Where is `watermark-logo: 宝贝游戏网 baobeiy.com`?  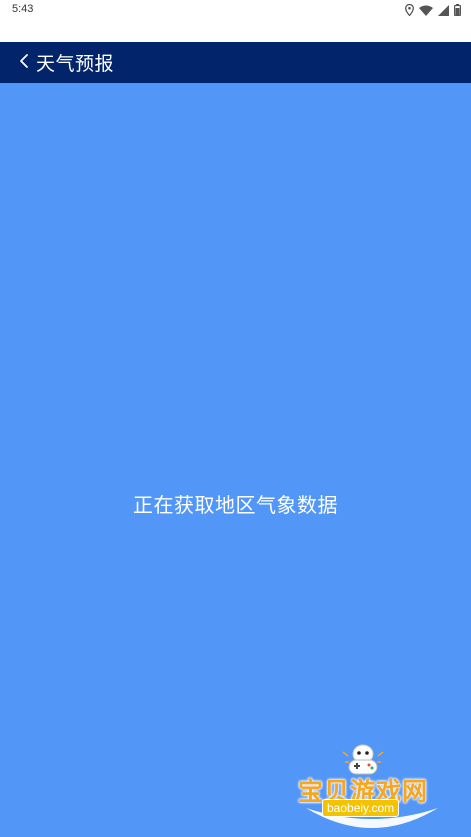
watermark-logo: 宝贝游戏网 baobeiy.com is located at coordinates (369, 789).